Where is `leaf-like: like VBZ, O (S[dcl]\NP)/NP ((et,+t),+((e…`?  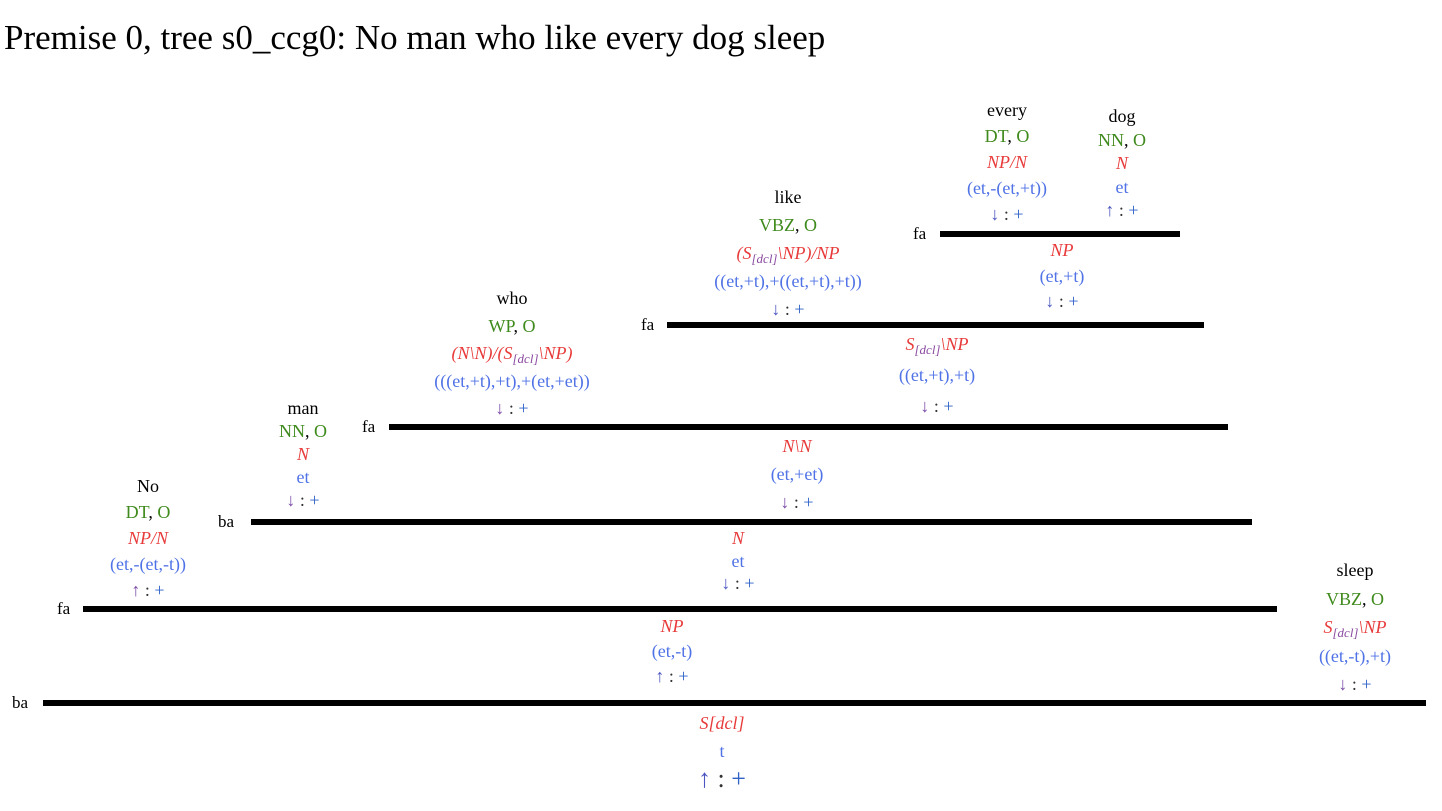
leaf-like: like VBZ, O (S[dcl]\NP)/NP ((et,+t),+((e… is located at coordinates (788, 253).